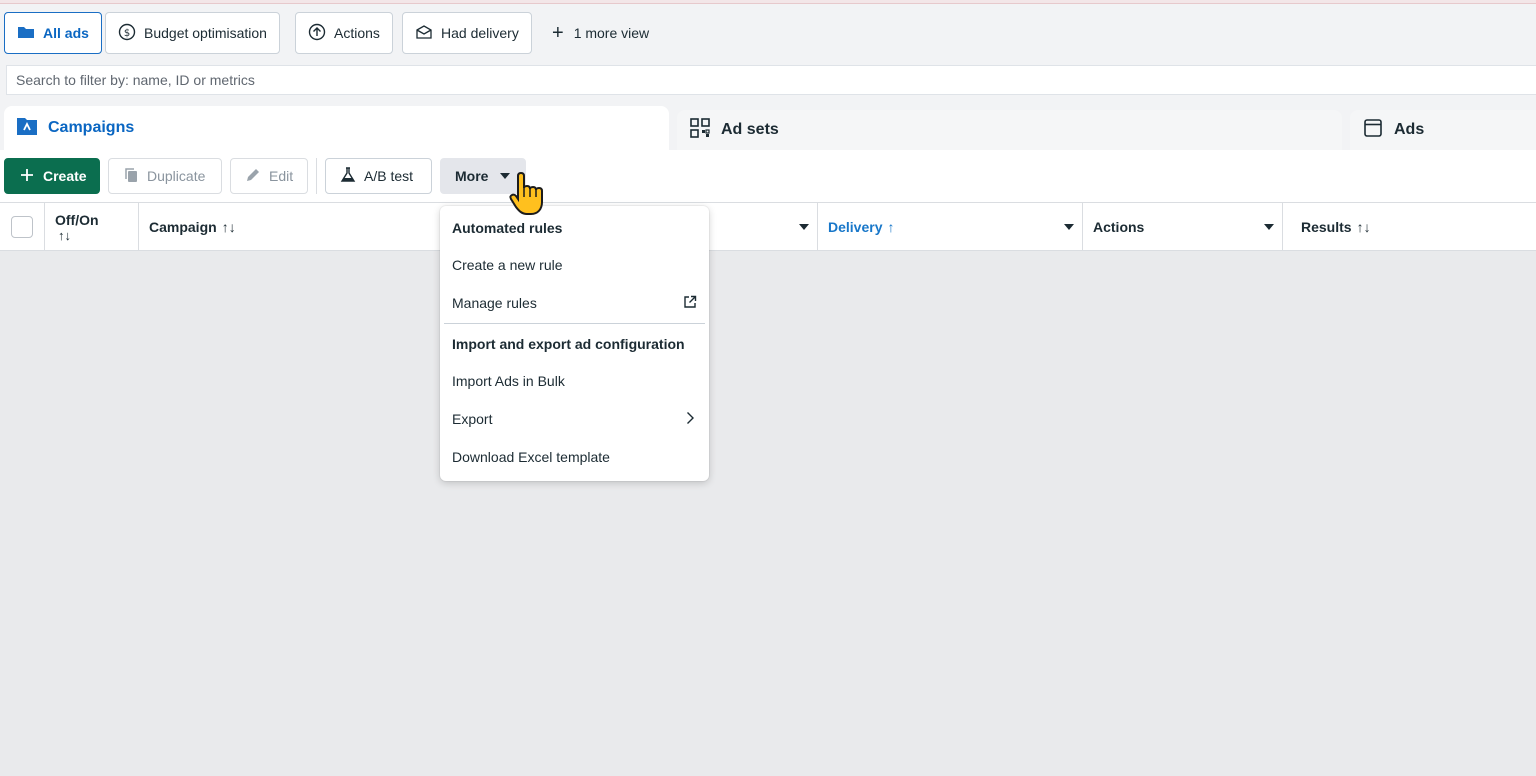 Image resolution: width=1536 pixels, height=776 pixels. I want to click on level-tabs: Campaigns Ad sets Ads, so click(768, 126).